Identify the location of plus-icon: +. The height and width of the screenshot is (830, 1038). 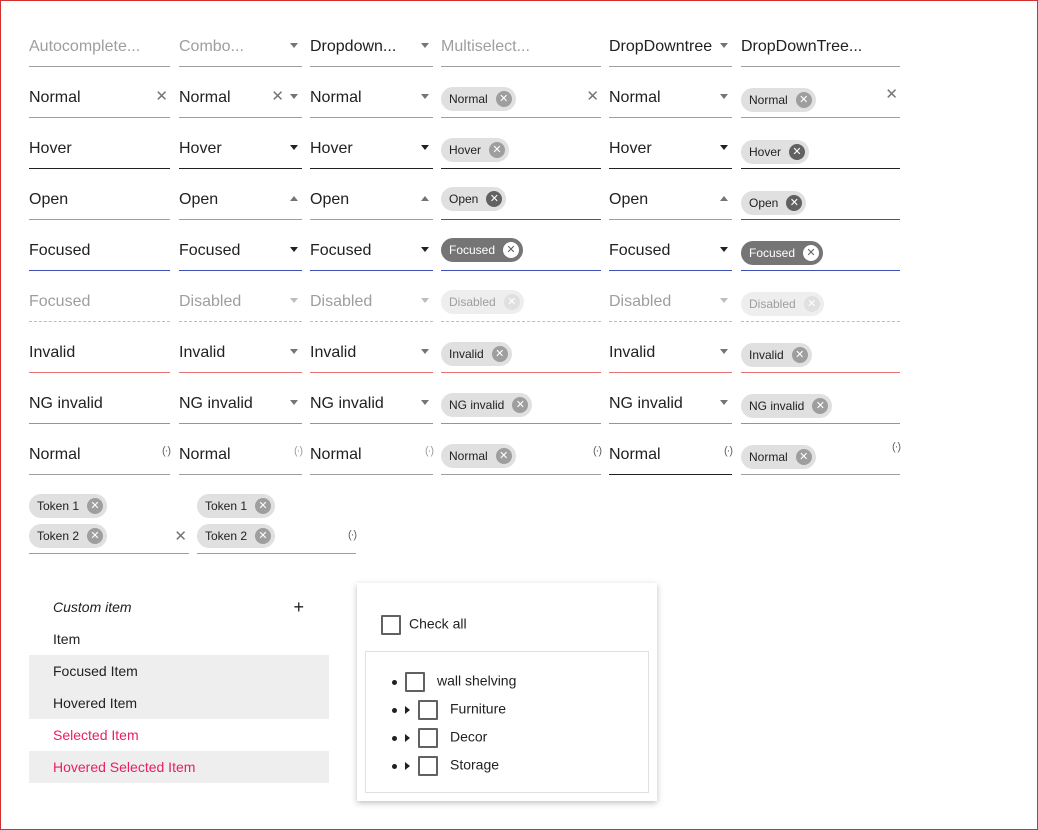
(298, 607).